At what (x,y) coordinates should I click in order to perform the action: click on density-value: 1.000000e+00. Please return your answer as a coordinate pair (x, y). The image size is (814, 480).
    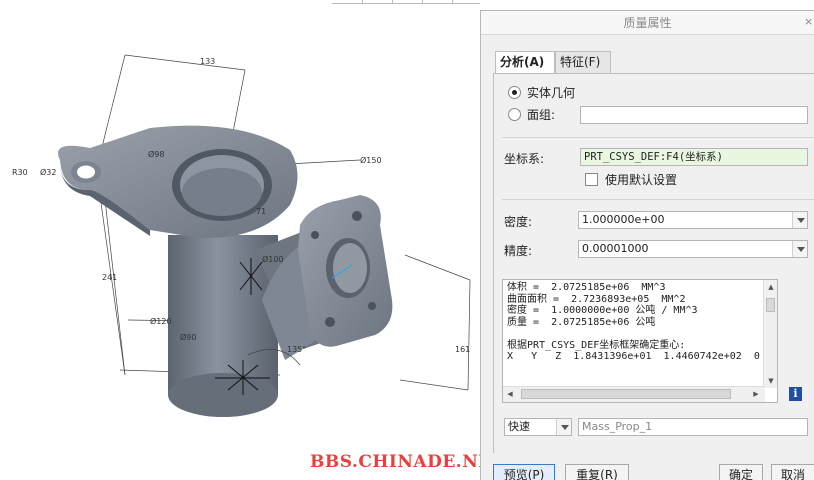
    Looking at the image, I should click on (623, 219).